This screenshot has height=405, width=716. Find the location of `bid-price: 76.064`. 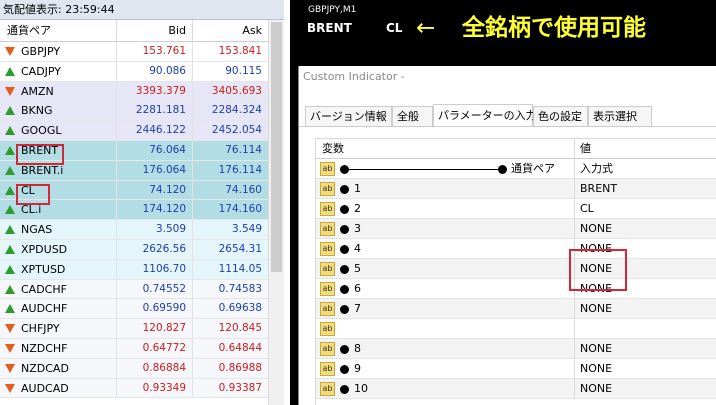

bid-price: 76.064 is located at coordinates (155, 150).